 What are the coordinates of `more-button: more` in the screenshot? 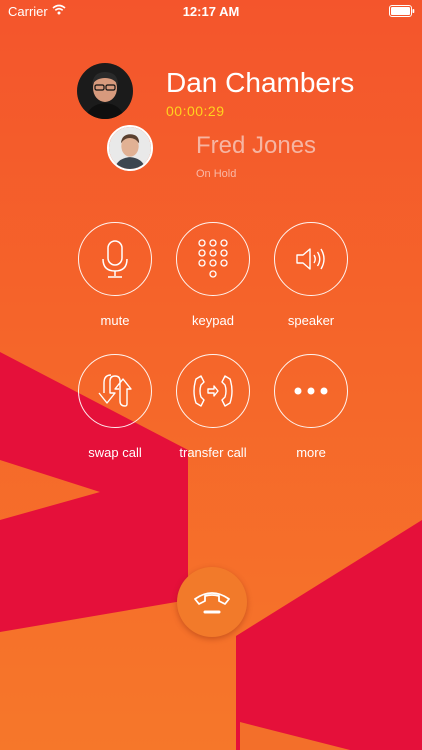 It's located at (311, 407).